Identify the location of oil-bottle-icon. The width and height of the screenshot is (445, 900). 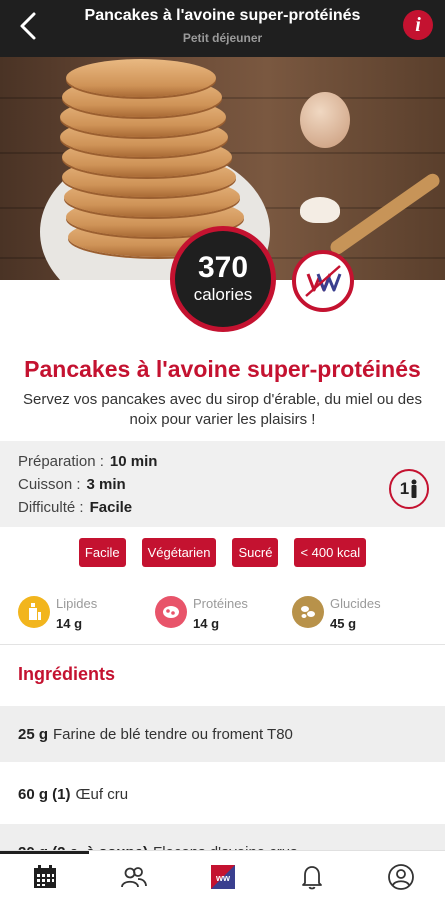
(34, 612).